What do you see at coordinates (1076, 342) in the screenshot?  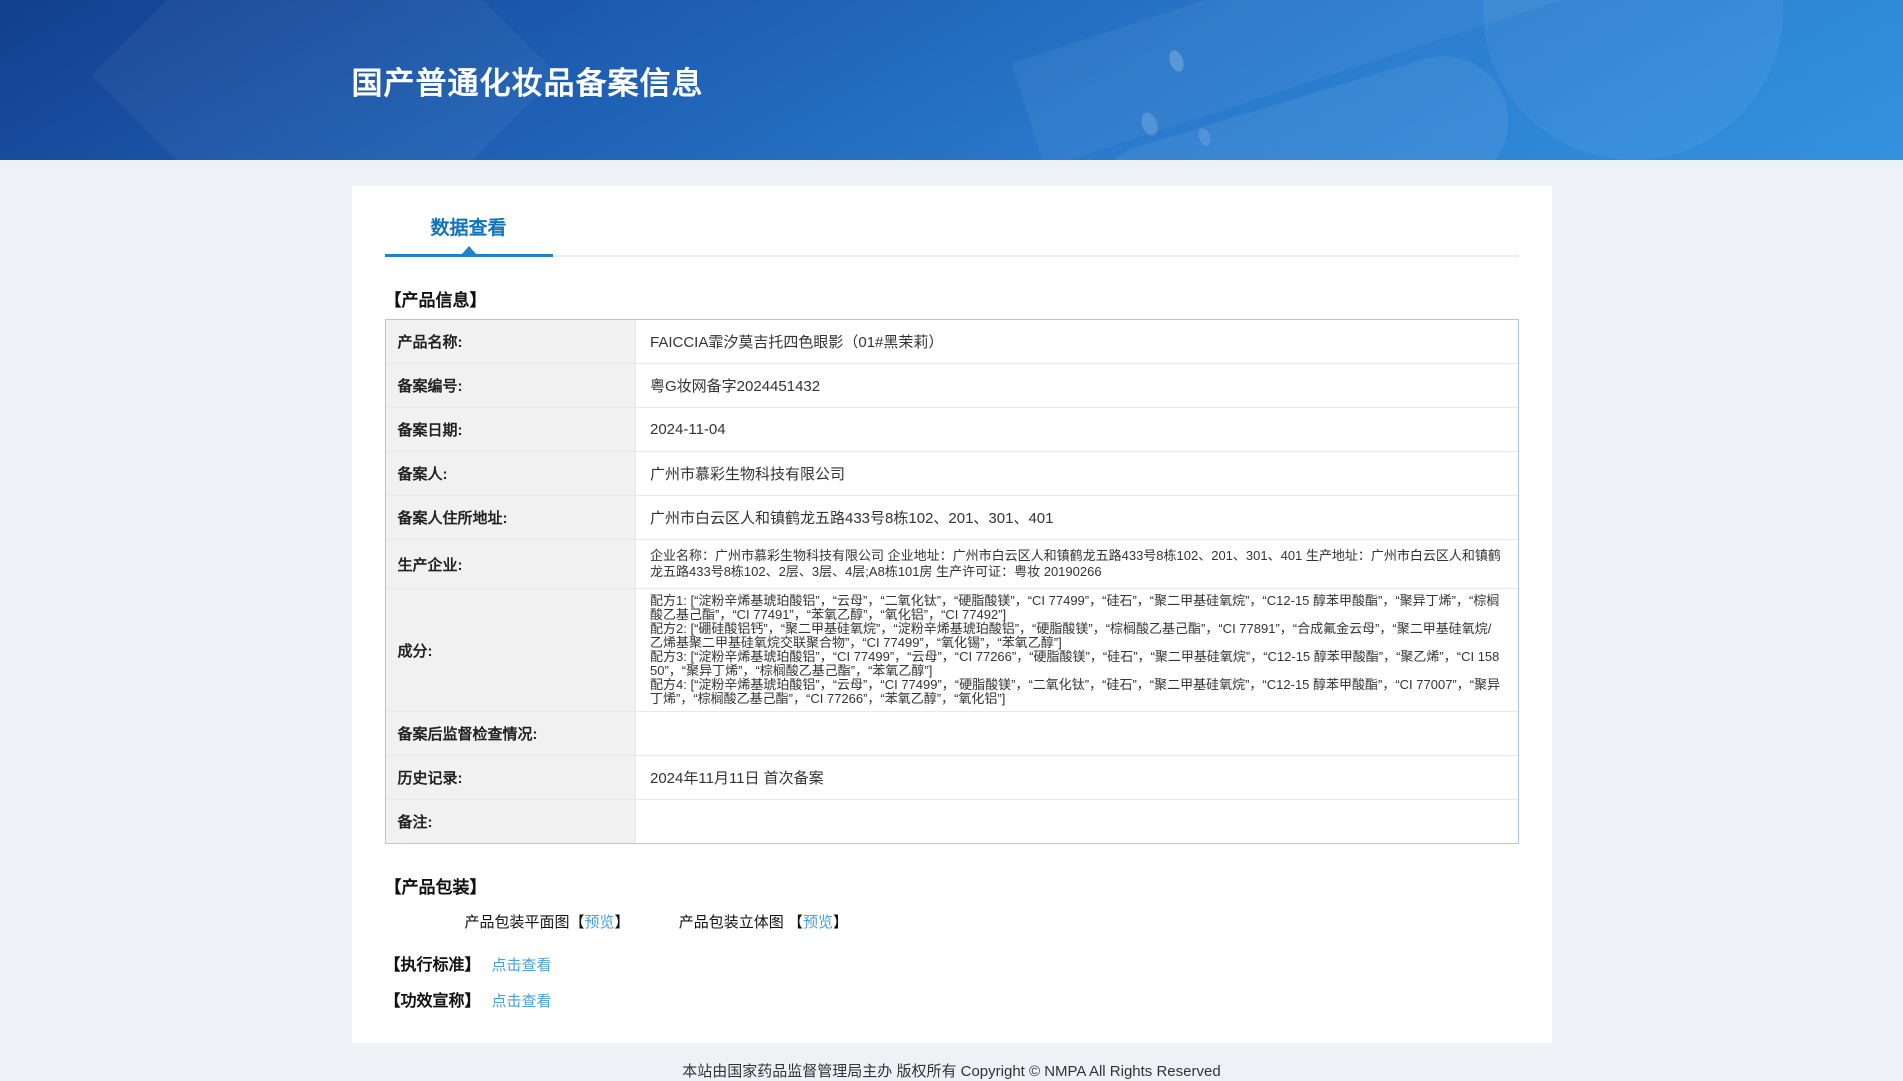 I see `row-value: FAICCIA霏汐莫吉托四色眼影（01#黑茉莉）` at bounding box center [1076, 342].